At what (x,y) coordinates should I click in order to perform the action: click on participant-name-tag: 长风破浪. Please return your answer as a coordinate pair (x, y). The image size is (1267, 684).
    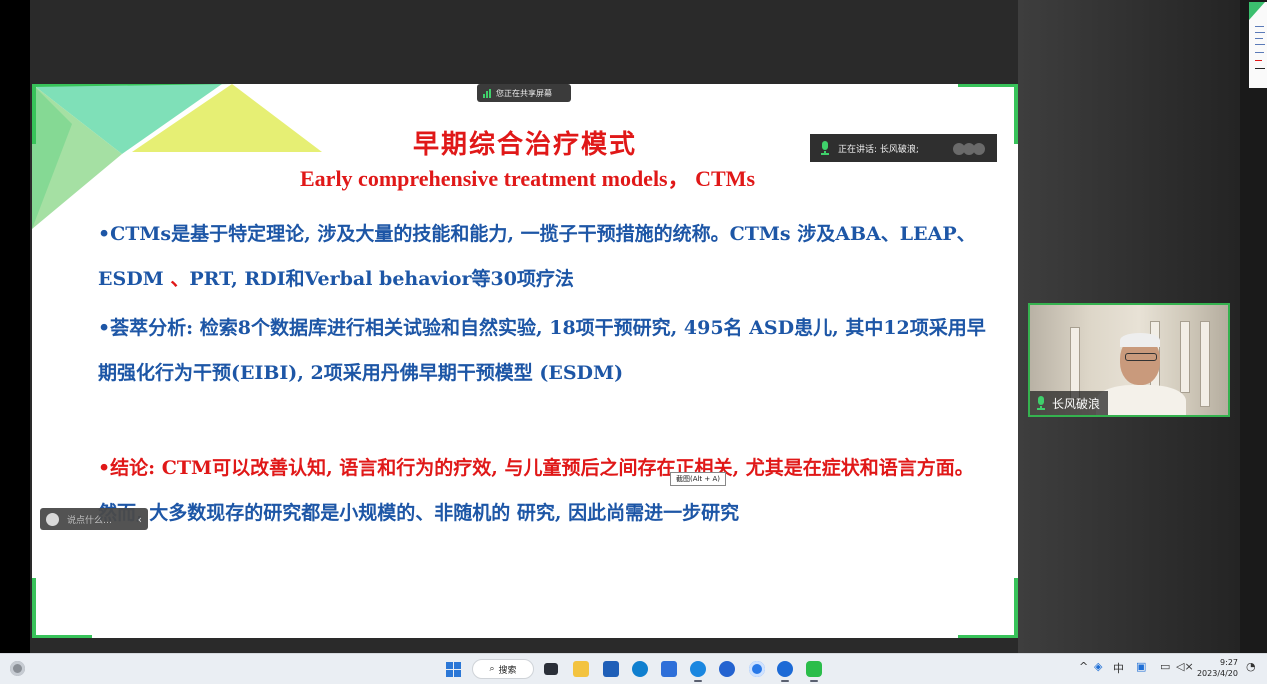
    Looking at the image, I should click on (1069, 403).